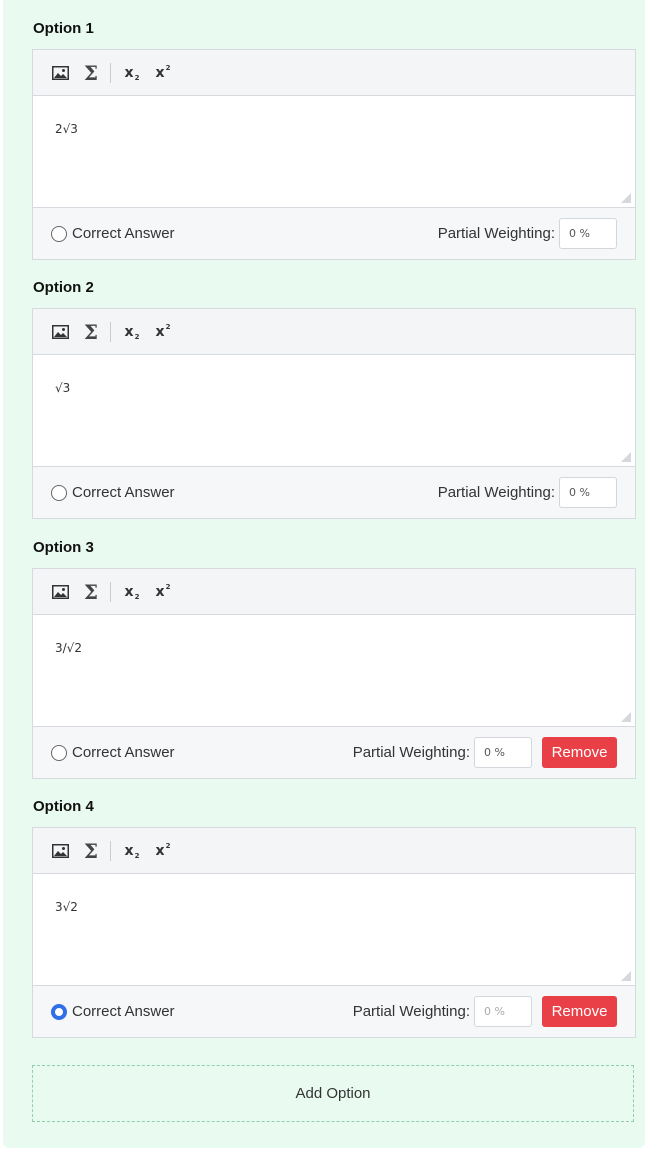 The width and height of the screenshot is (645, 1150). I want to click on option-1-content: 2√3, so click(334, 152).